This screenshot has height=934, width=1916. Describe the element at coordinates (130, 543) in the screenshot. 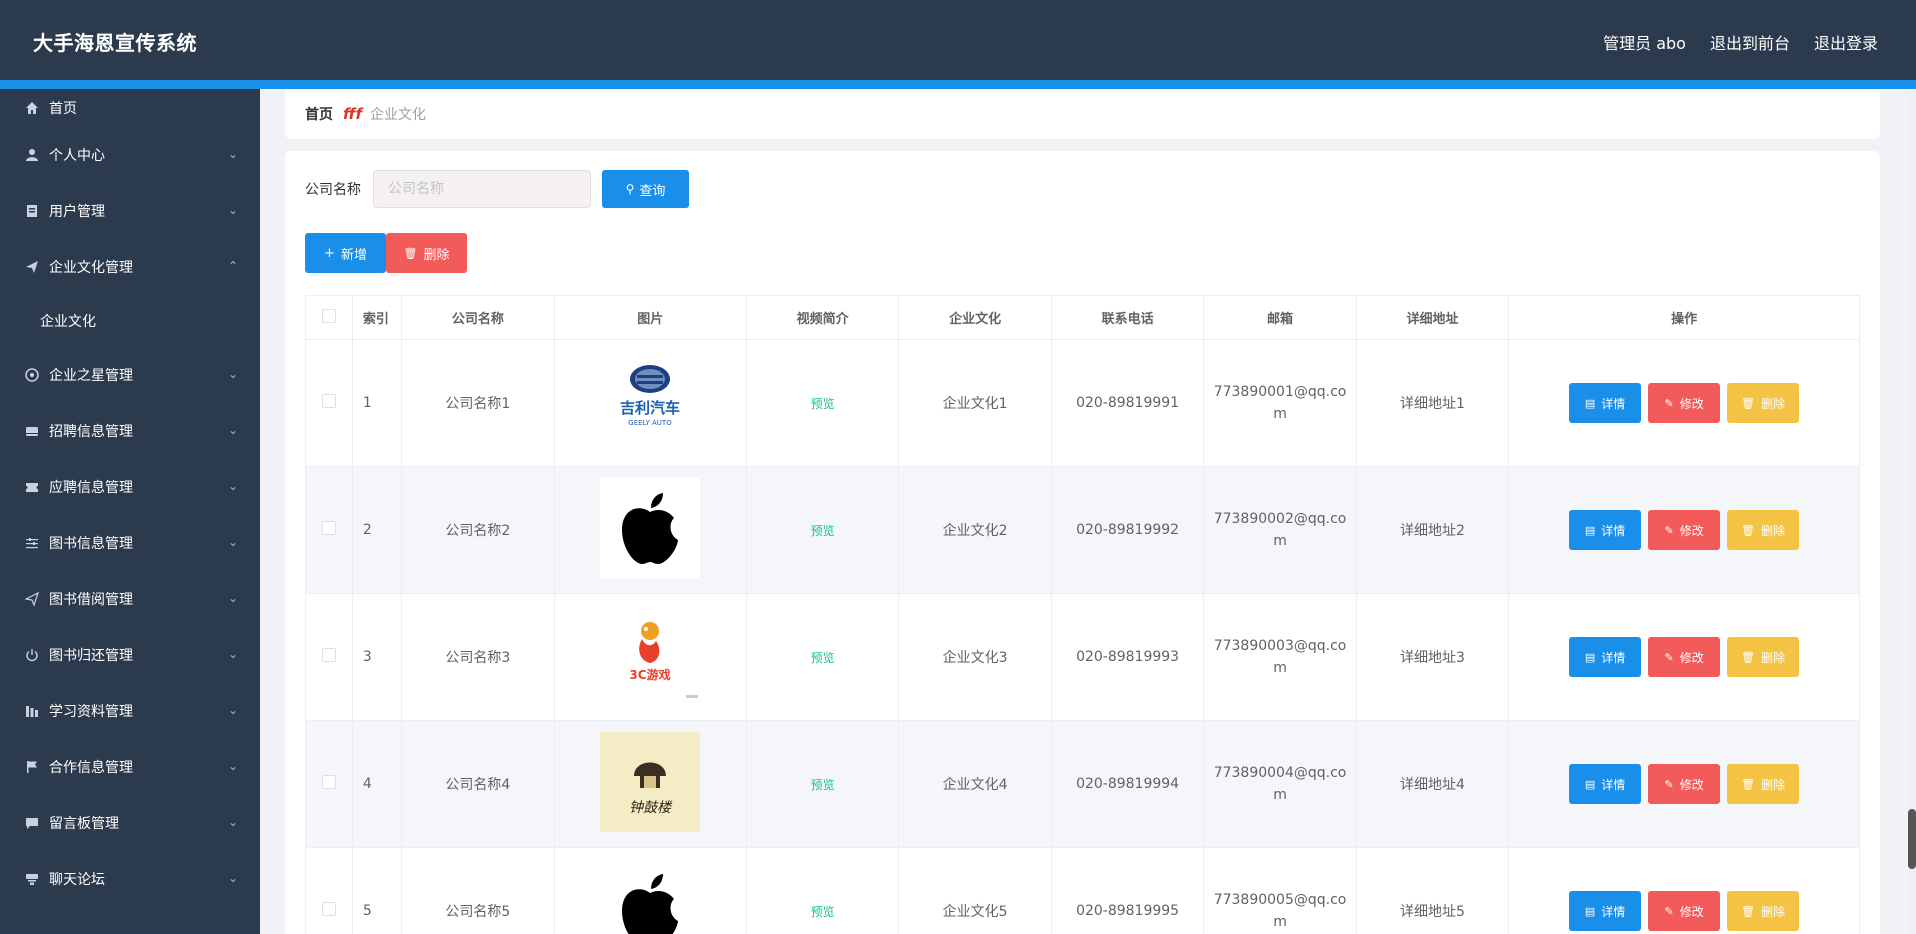

I see `sidebar-item-books: 图书信息管理 ⌄` at that location.